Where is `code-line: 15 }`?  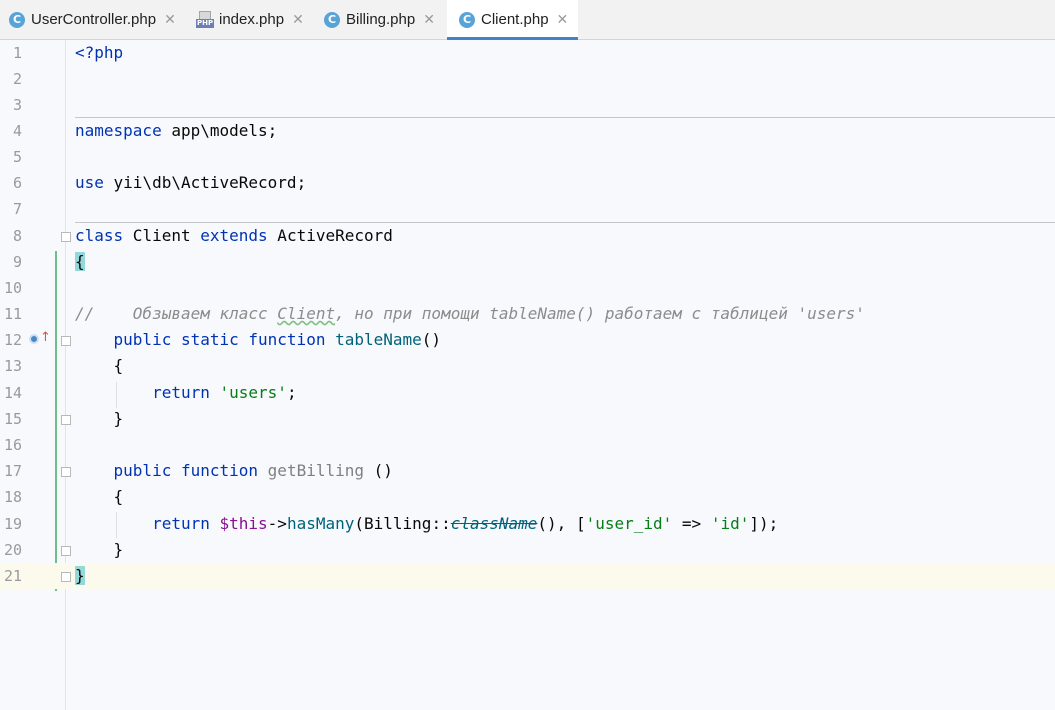 code-line: 15 } is located at coordinates (527, 419).